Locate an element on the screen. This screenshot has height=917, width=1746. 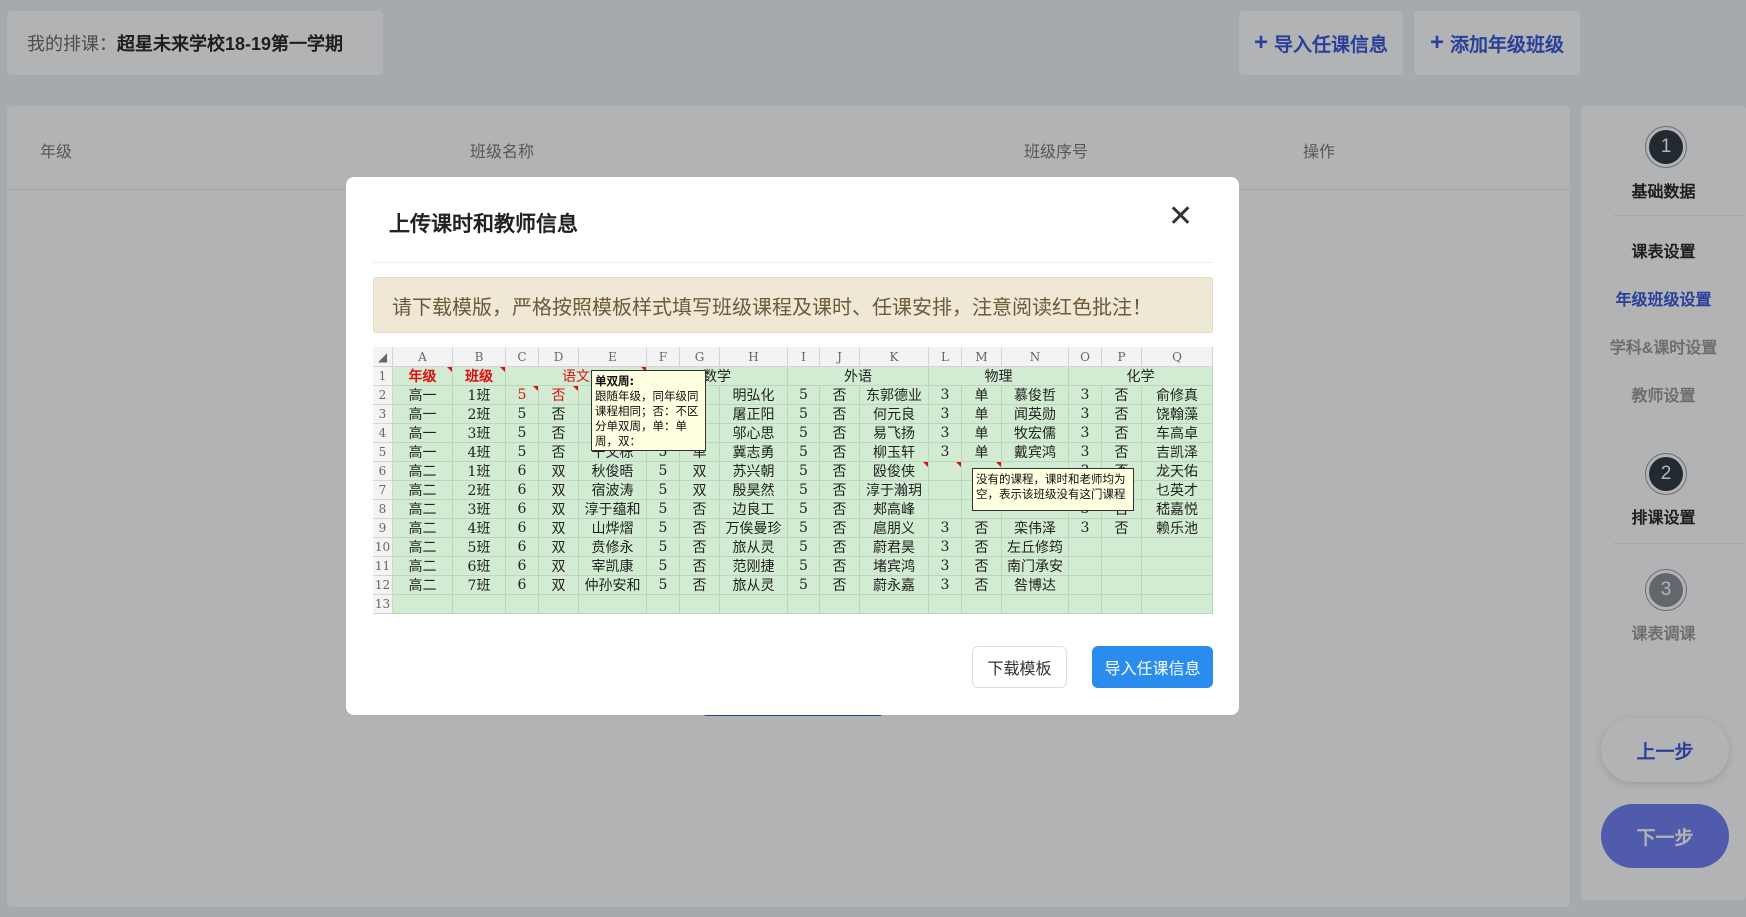
column-header: E is located at coordinates (613, 357).